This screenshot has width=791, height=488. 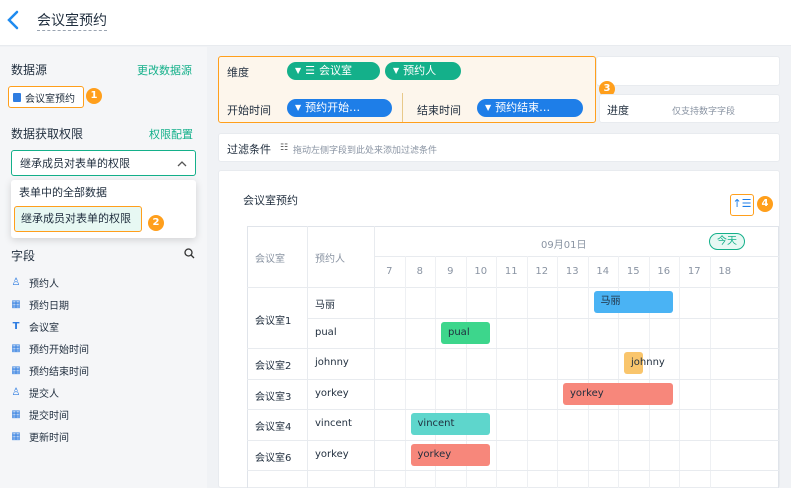 I want to click on search-icon, so click(x=189, y=255).